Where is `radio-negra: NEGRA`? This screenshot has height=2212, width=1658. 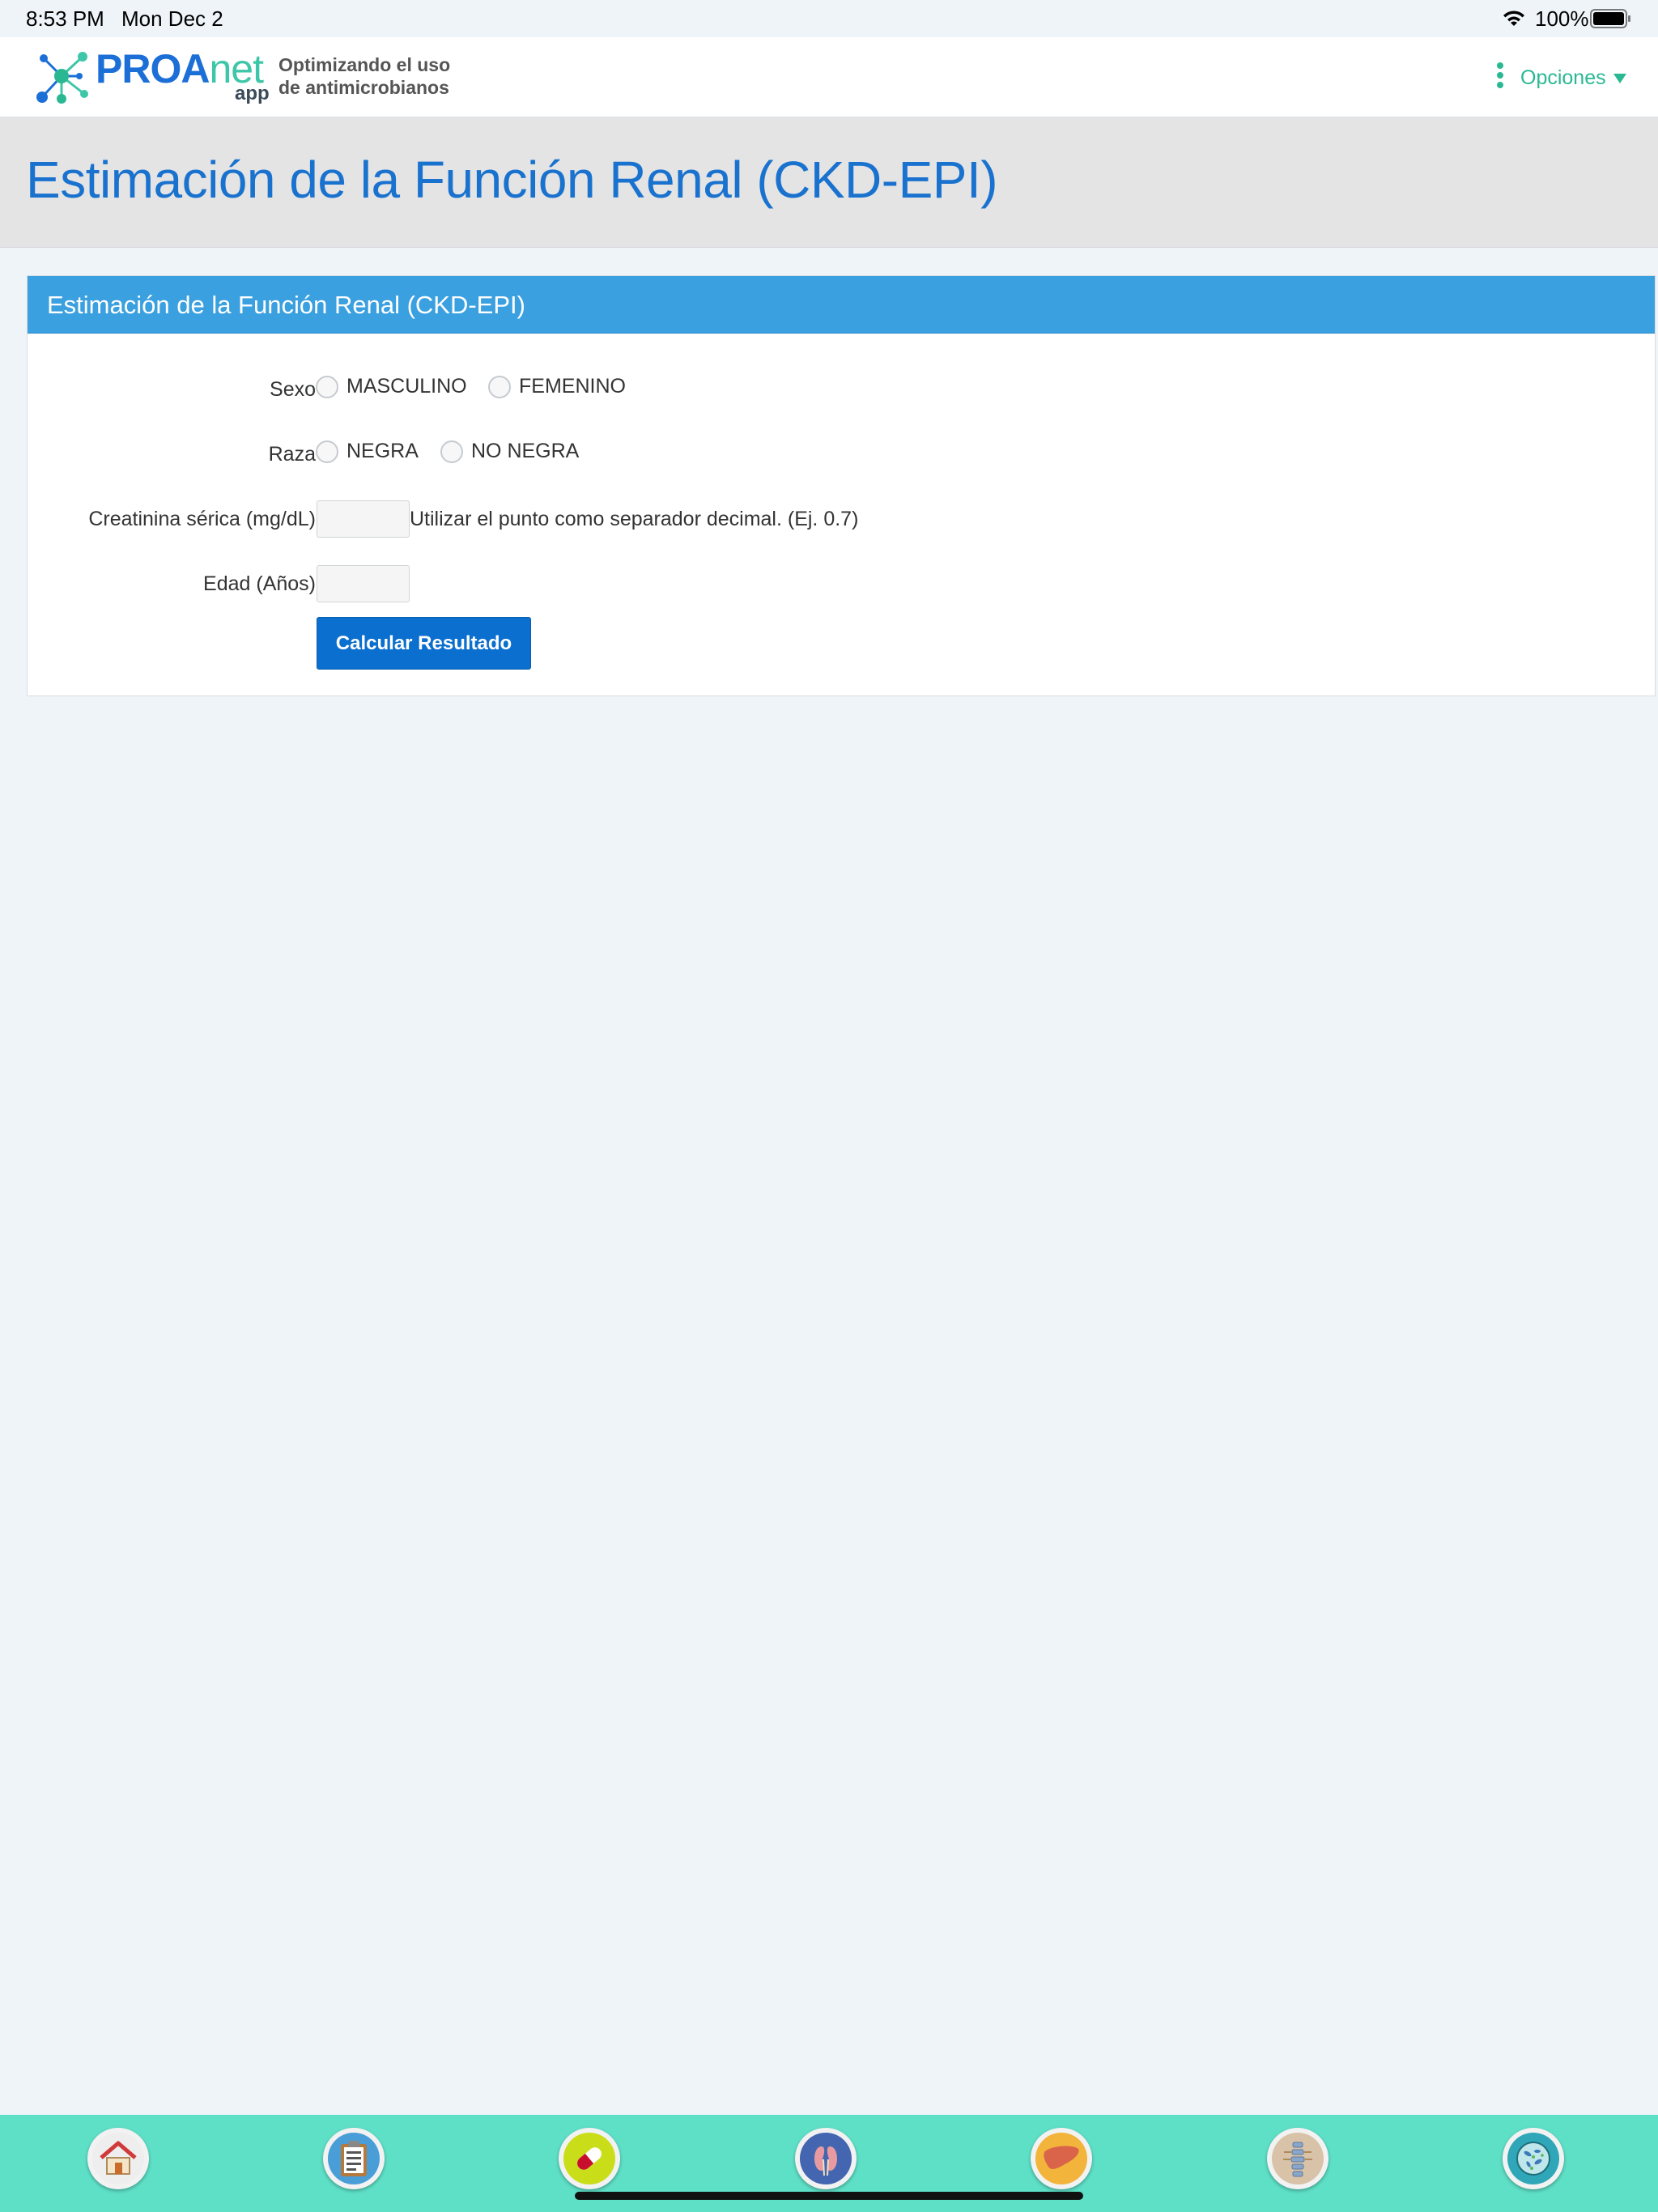 radio-negra: NEGRA is located at coordinates (367, 451).